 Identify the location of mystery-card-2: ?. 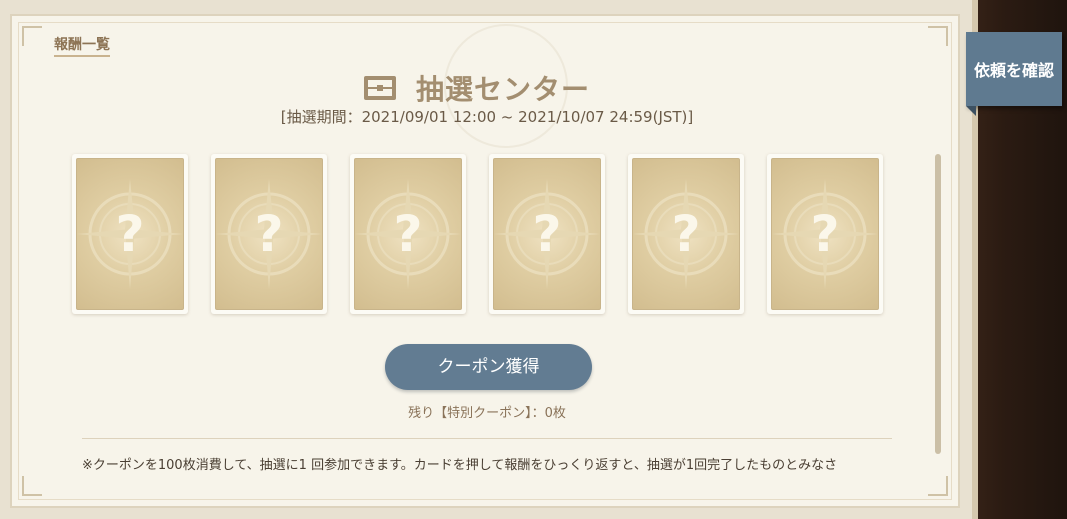
(269, 234).